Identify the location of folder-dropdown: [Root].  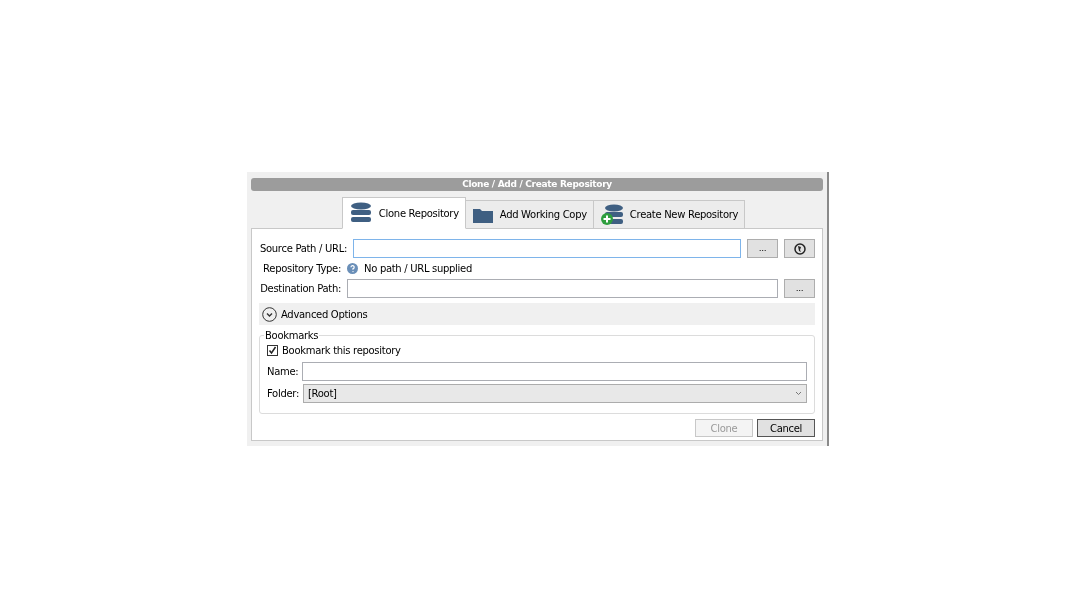
(555, 393).